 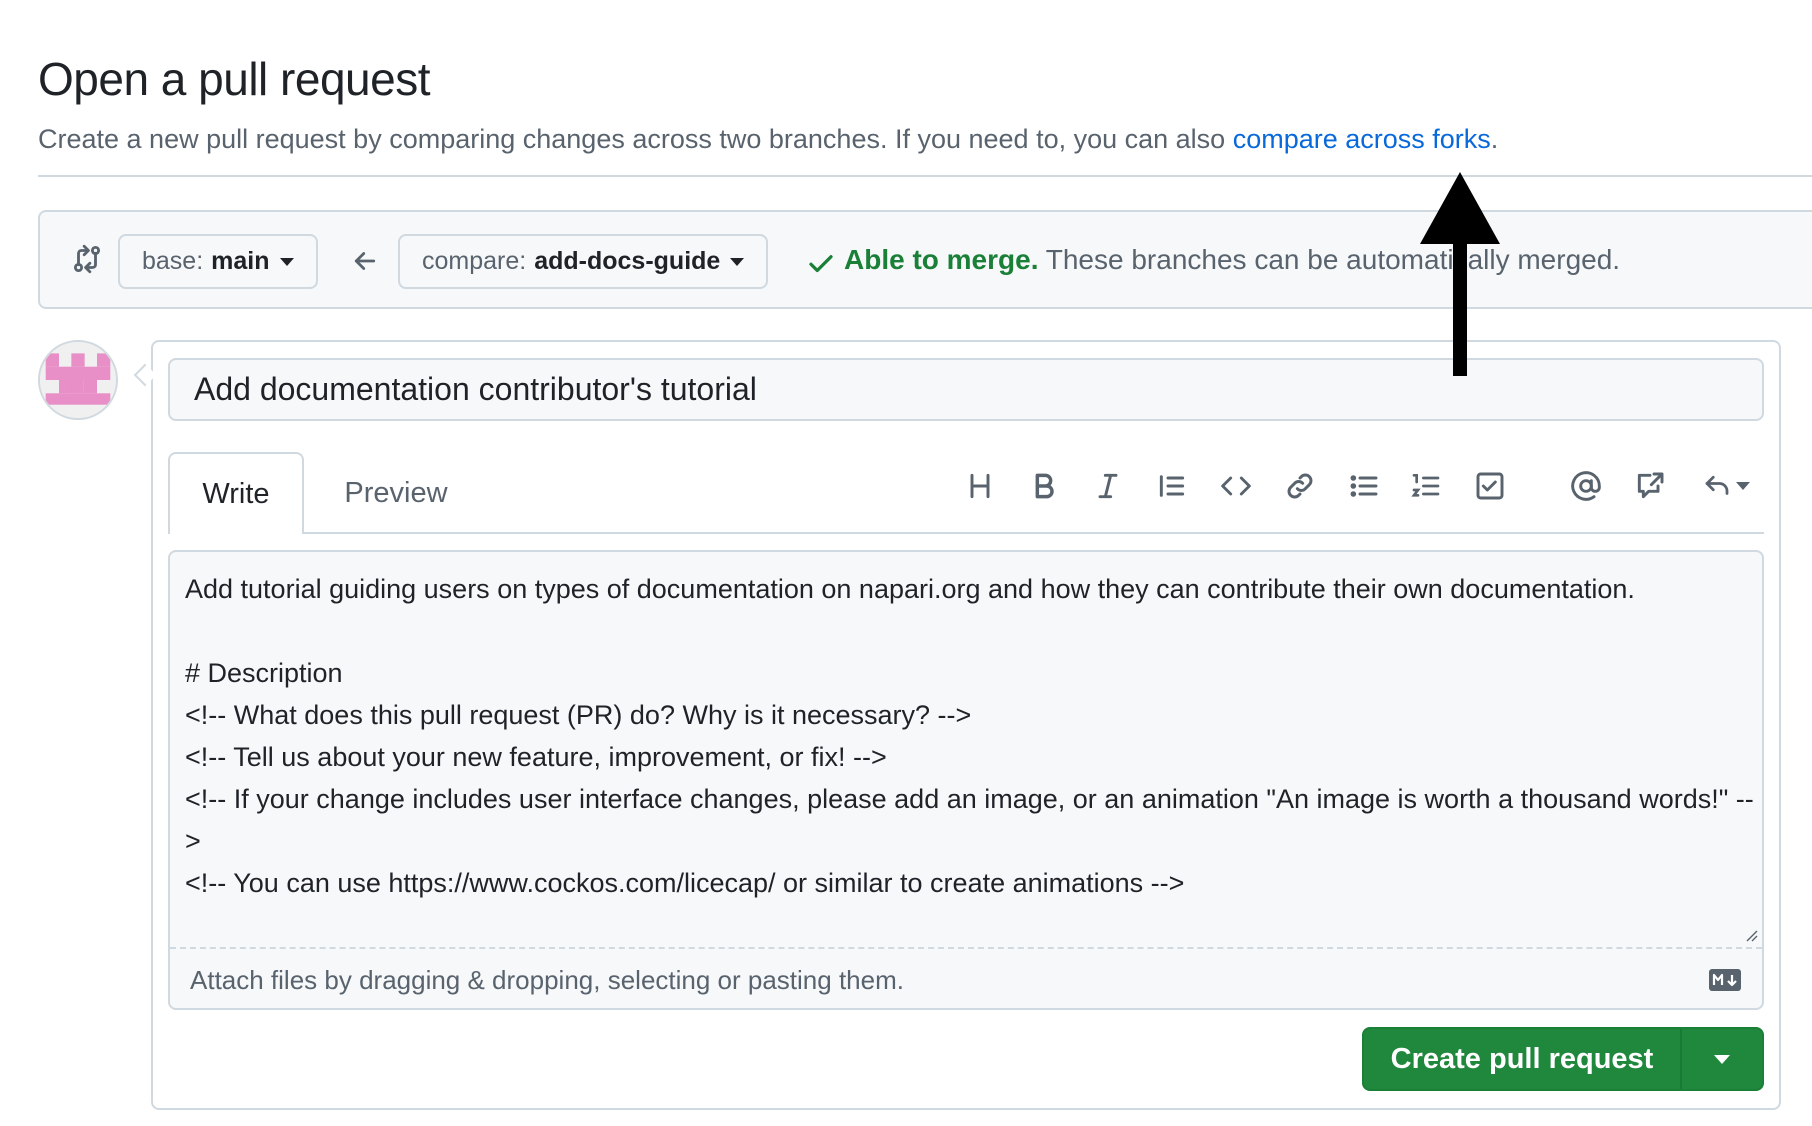 I want to click on merge-status-label: Able to merge., so click(x=941, y=259).